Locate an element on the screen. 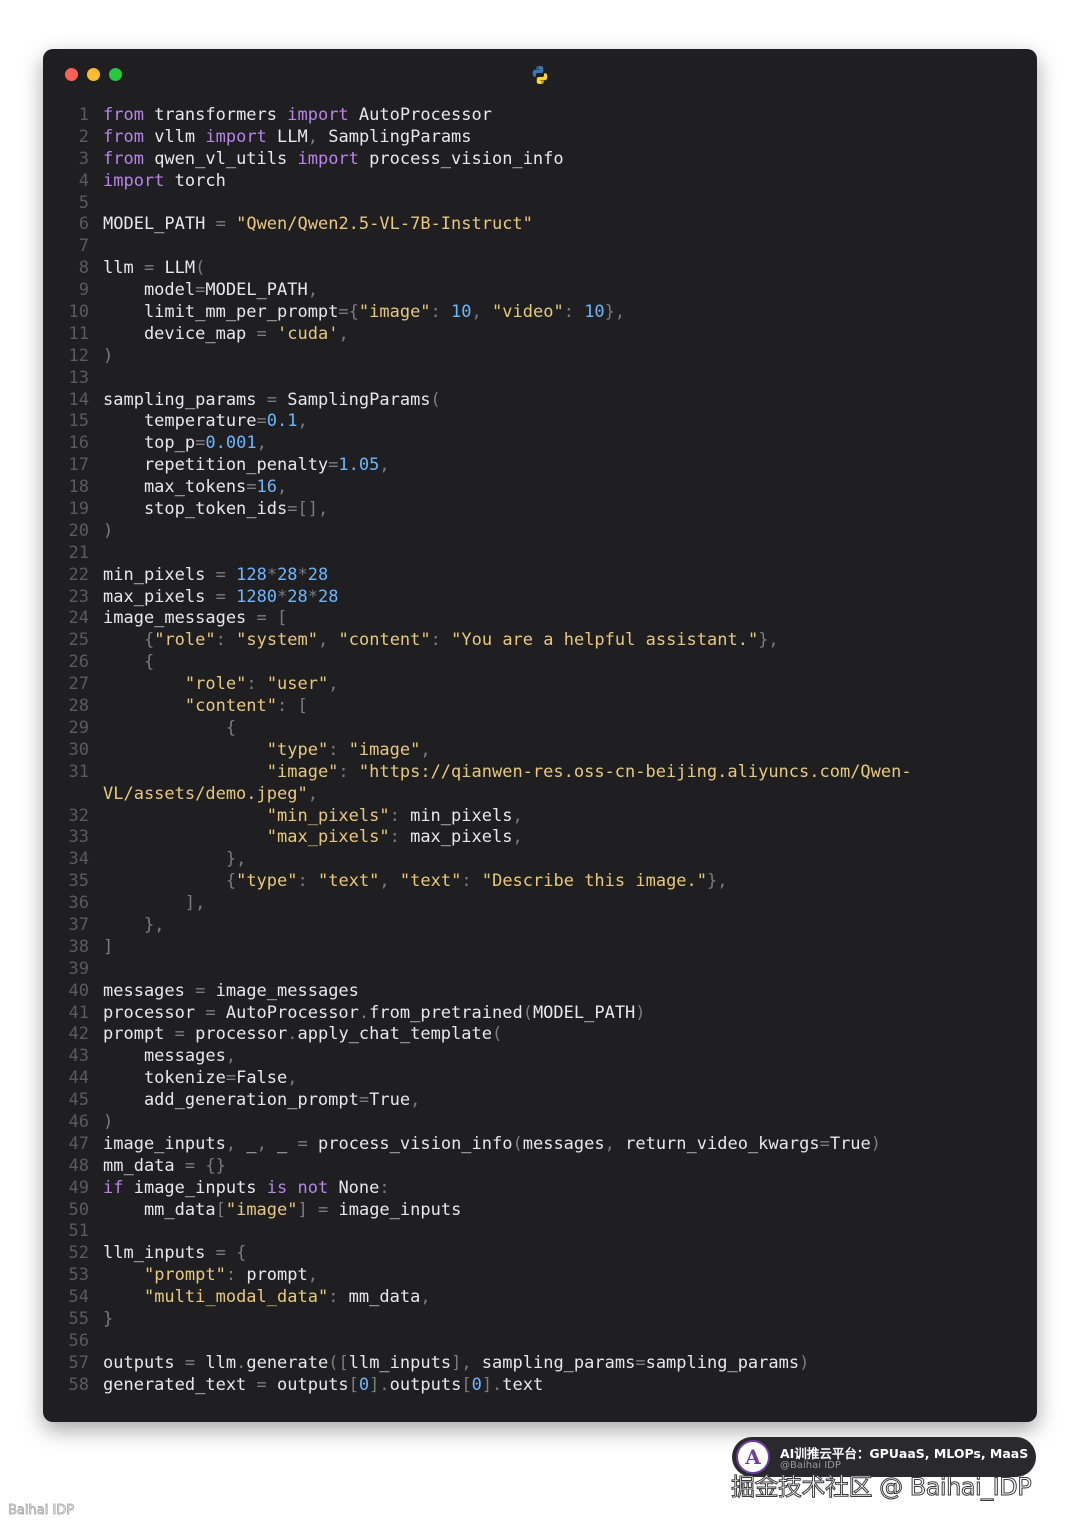  line-number: 22 is located at coordinates (78, 574).